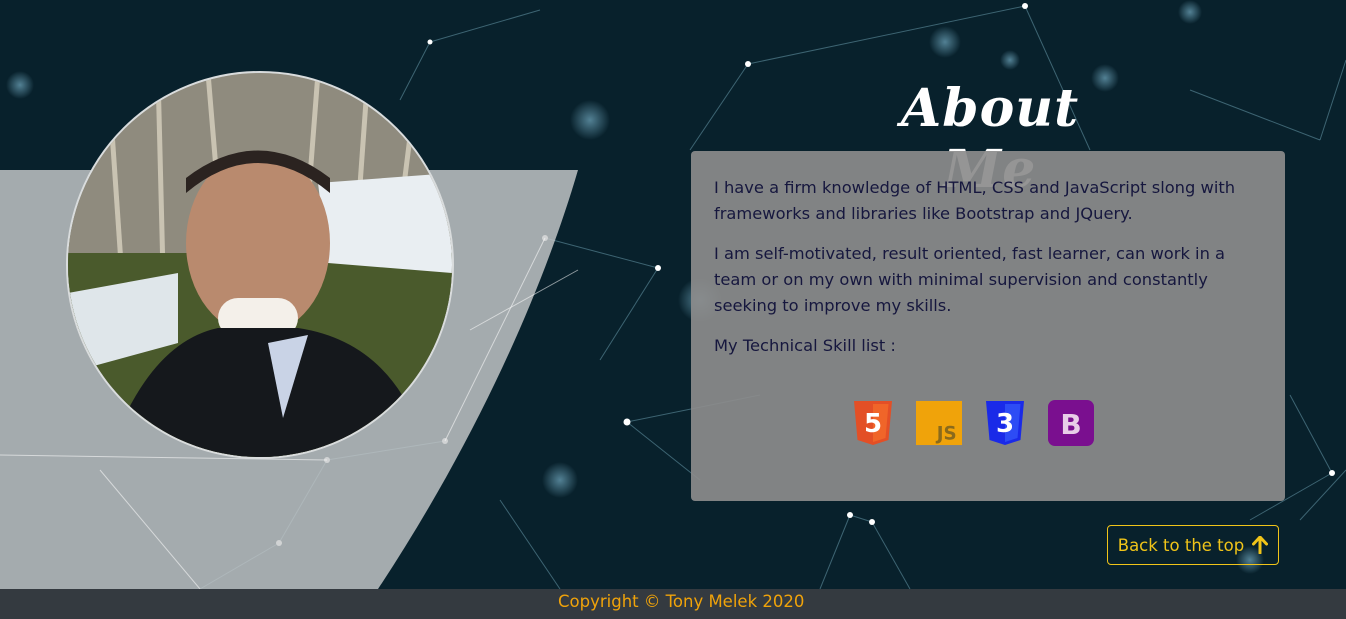 The image size is (1346, 619). Describe the element at coordinates (972, 424) in the screenshot. I see `skills-icon-list: 5 JS 3 B` at that location.